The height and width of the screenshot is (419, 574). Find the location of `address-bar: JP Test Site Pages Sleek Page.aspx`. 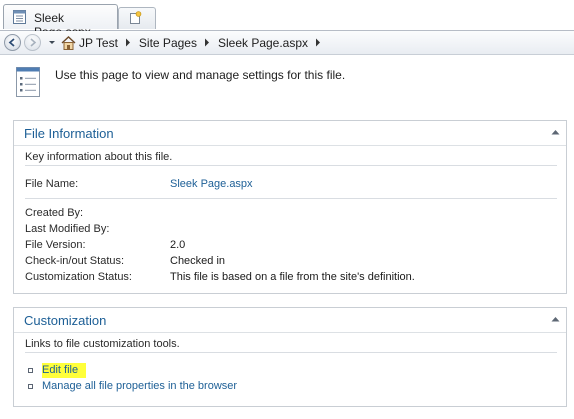

address-bar: JP Test Site Pages Sleek Page.aspx is located at coordinates (287, 43).